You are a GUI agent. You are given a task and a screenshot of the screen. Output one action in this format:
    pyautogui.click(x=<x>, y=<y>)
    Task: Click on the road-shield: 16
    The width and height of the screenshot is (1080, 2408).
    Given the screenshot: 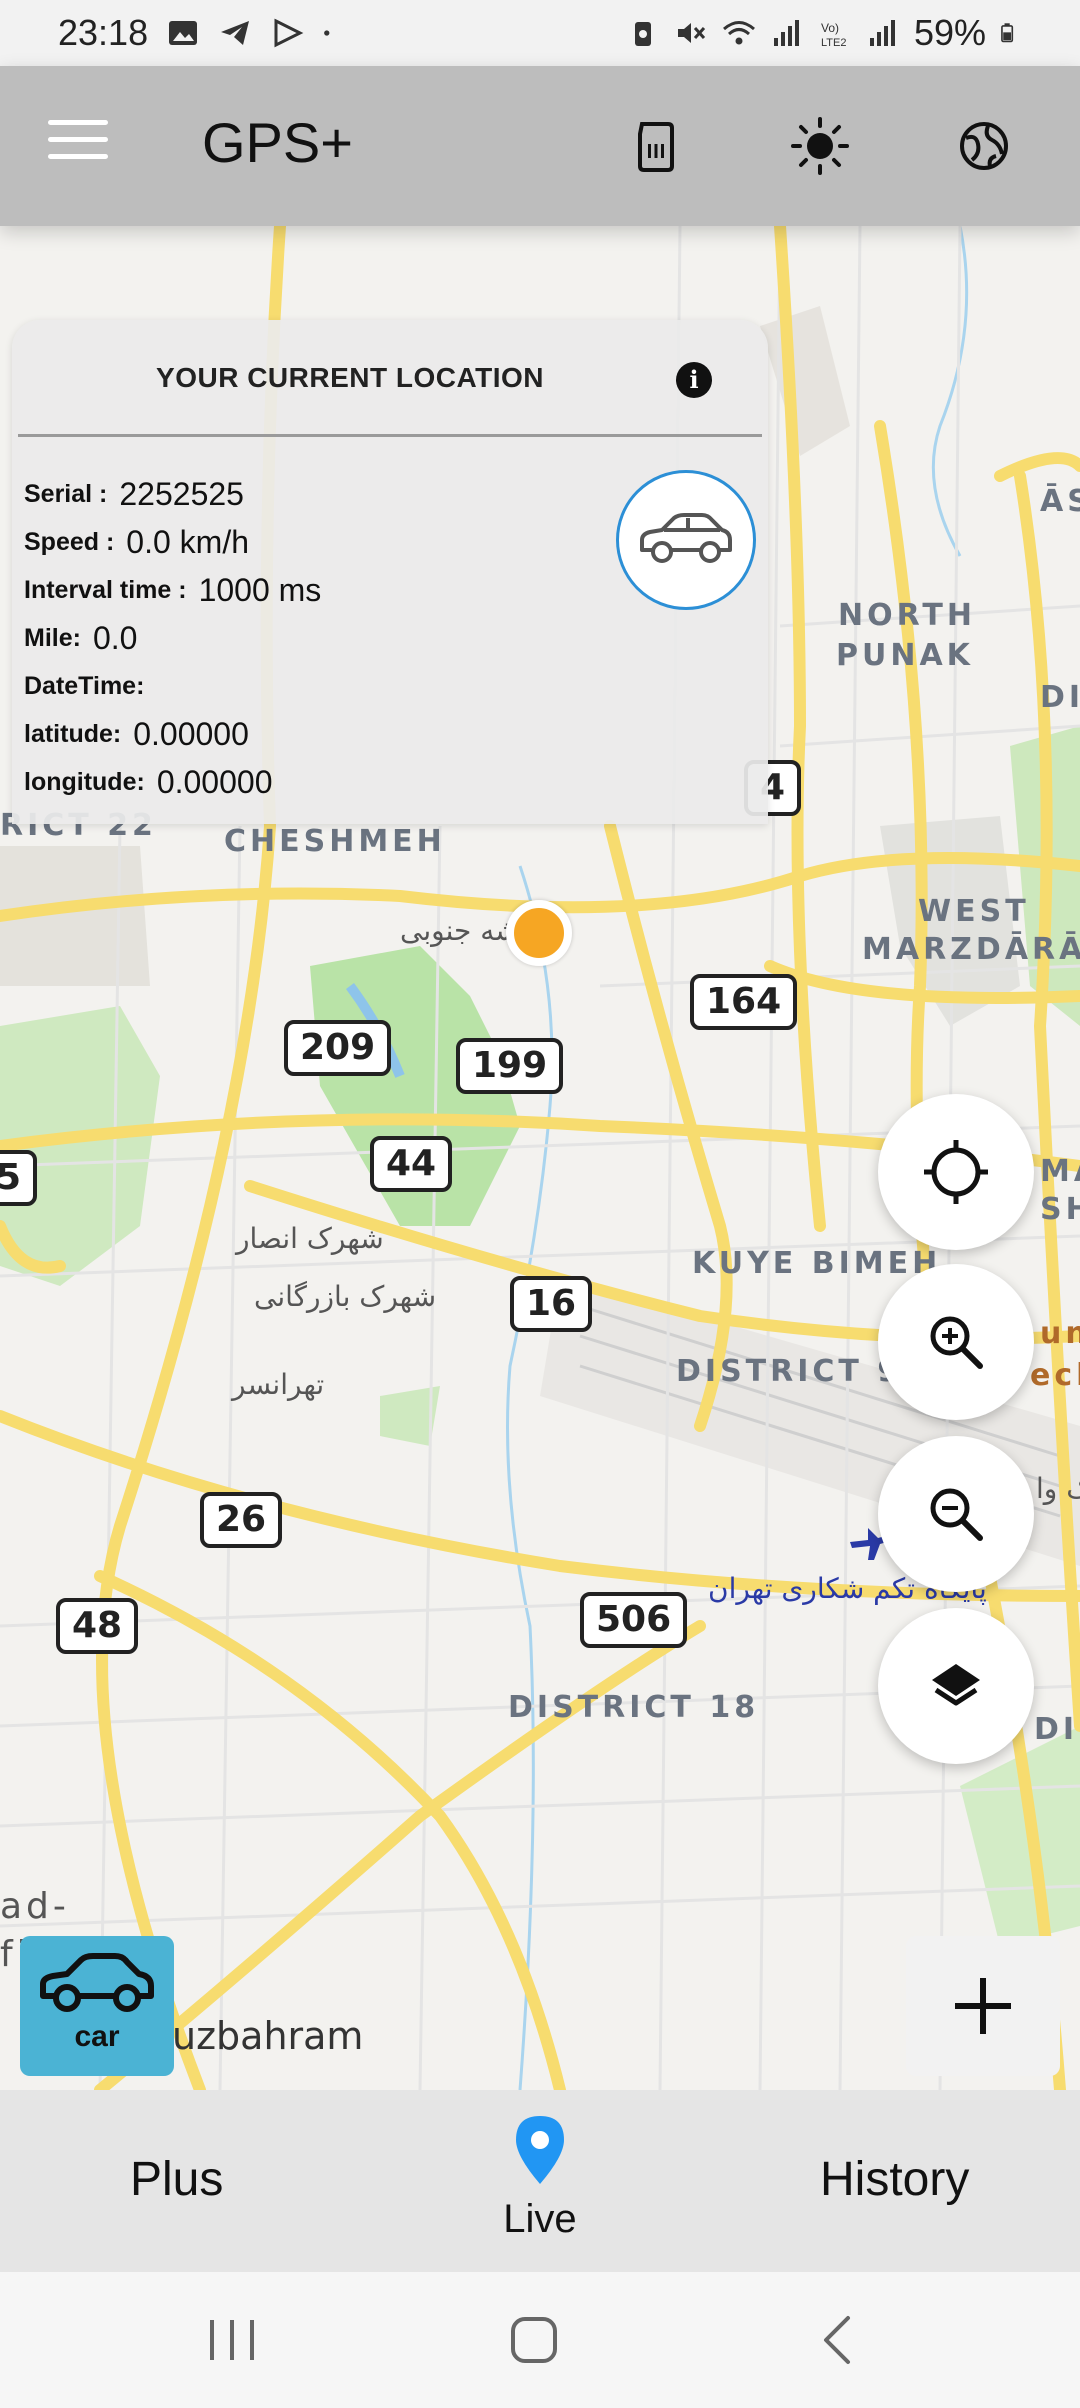 What is the action you would take?
    pyautogui.click(x=551, y=1304)
    